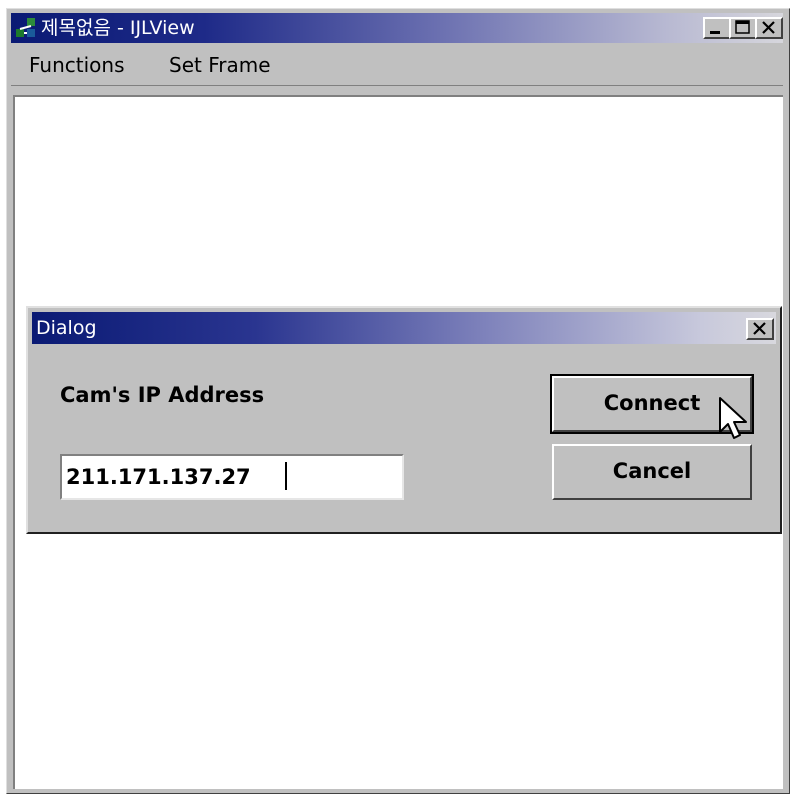 This screenshot has width=796, height=798. What do you see at coordinates (118, 28) in the screenshot?
I see `window-title: 제목없음 - IJLView` at bounding box center [118, 28].